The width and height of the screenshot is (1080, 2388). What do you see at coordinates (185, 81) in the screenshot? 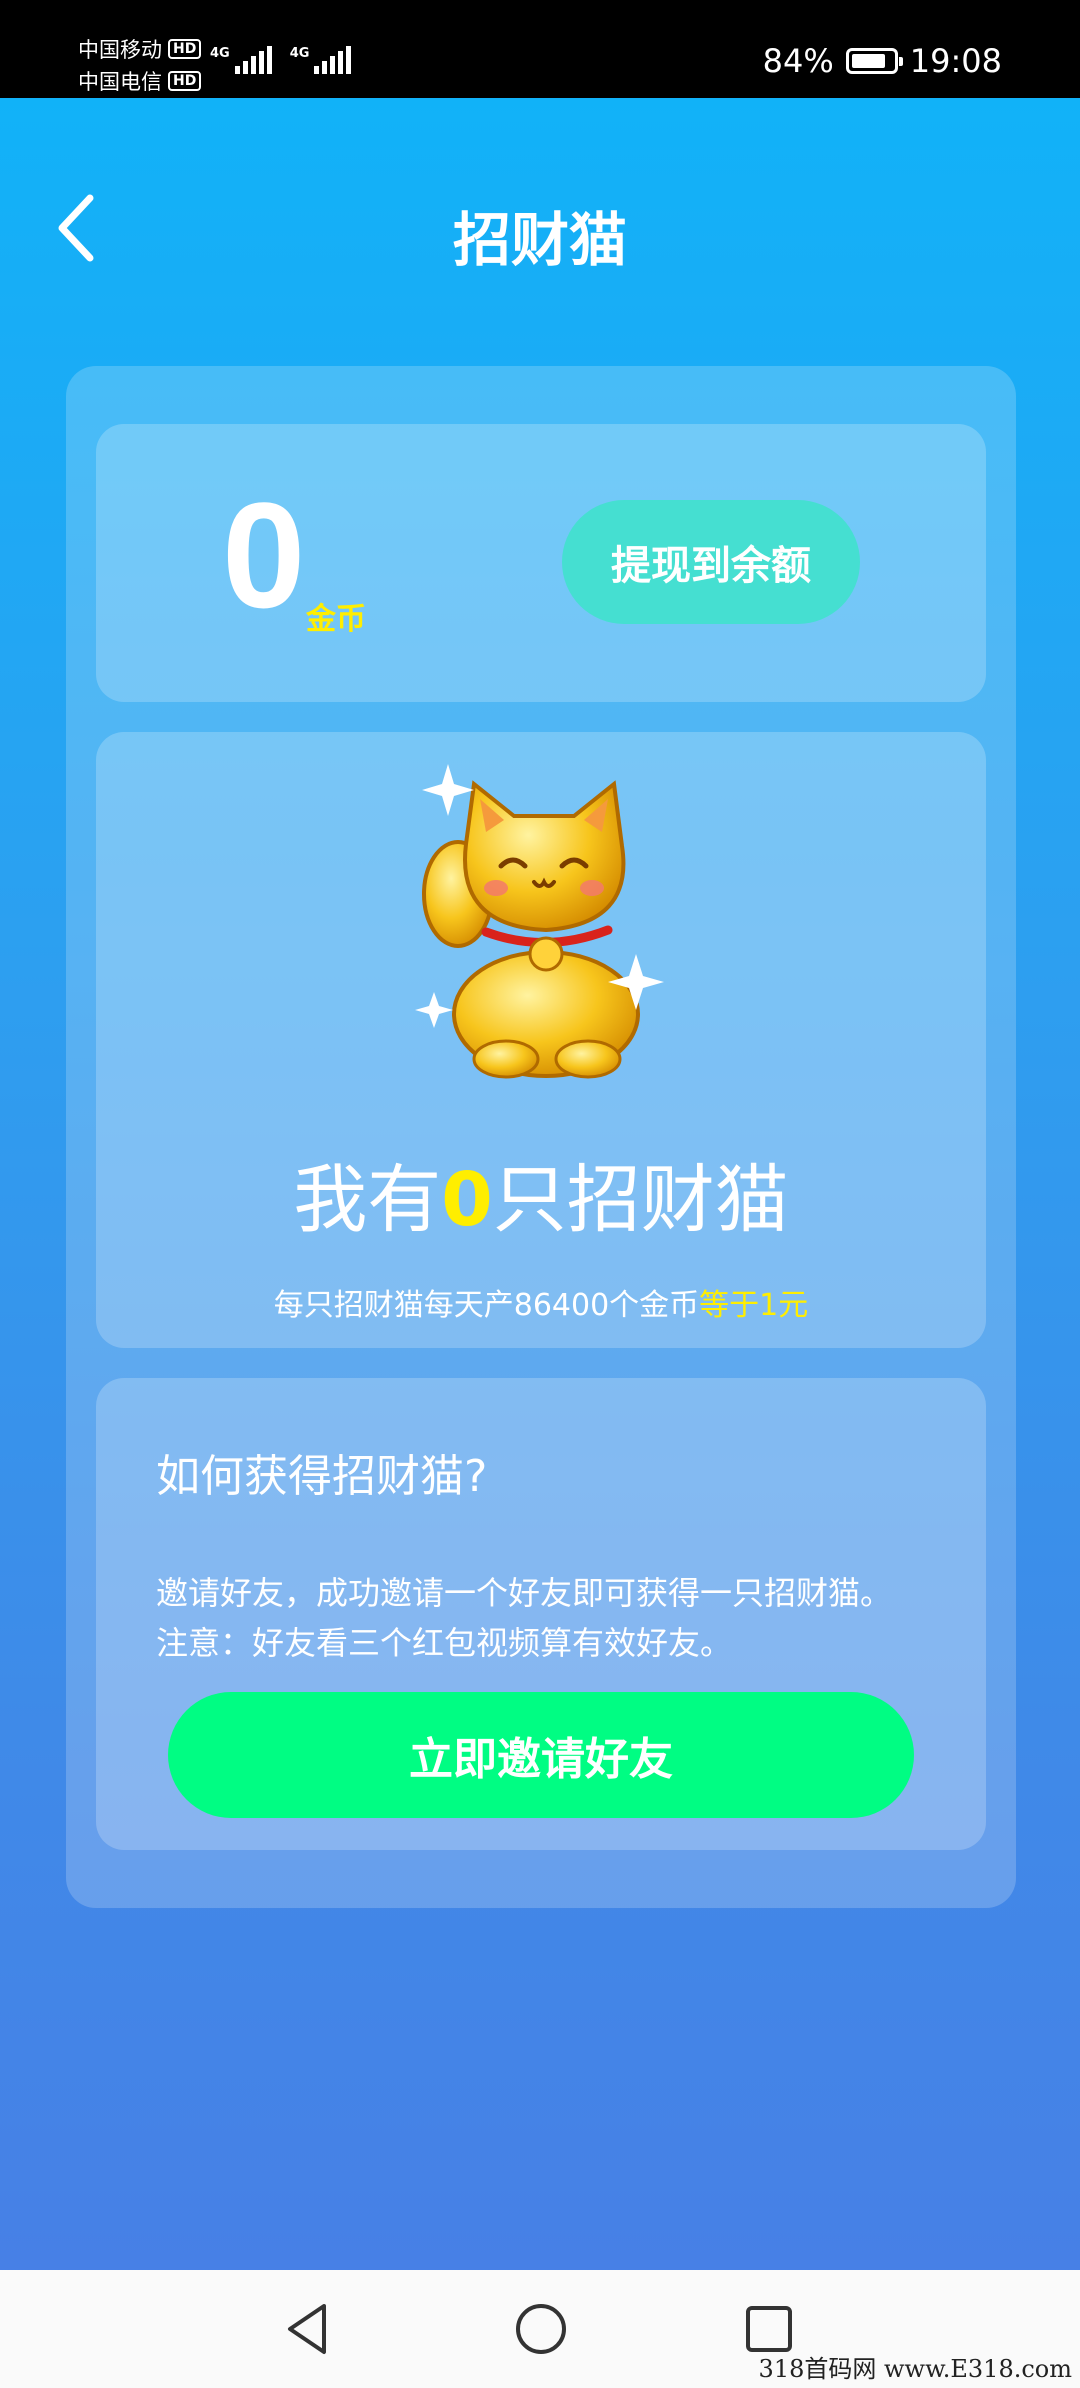
I see `hd-badge-2: HD` at bounding box center [185, 81].